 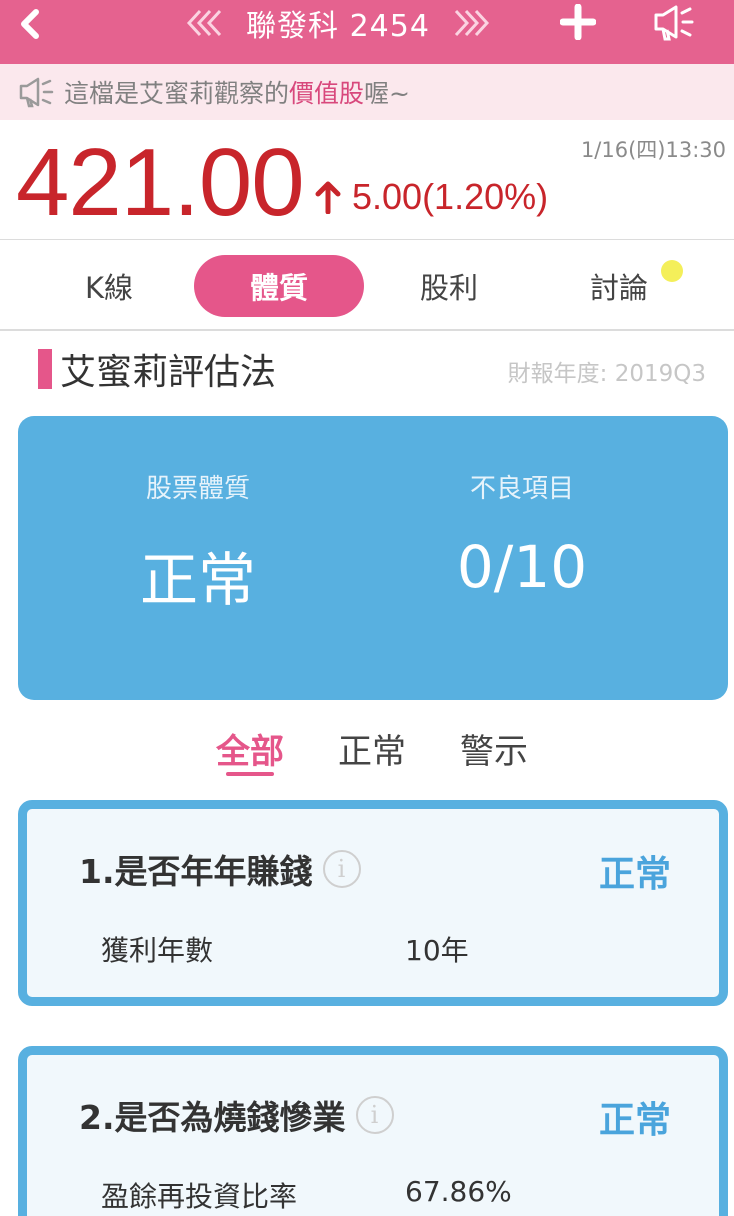 I want to click on criteria-title-text: 2.是否為燒錢慘業, so click(x=212, y=1117).